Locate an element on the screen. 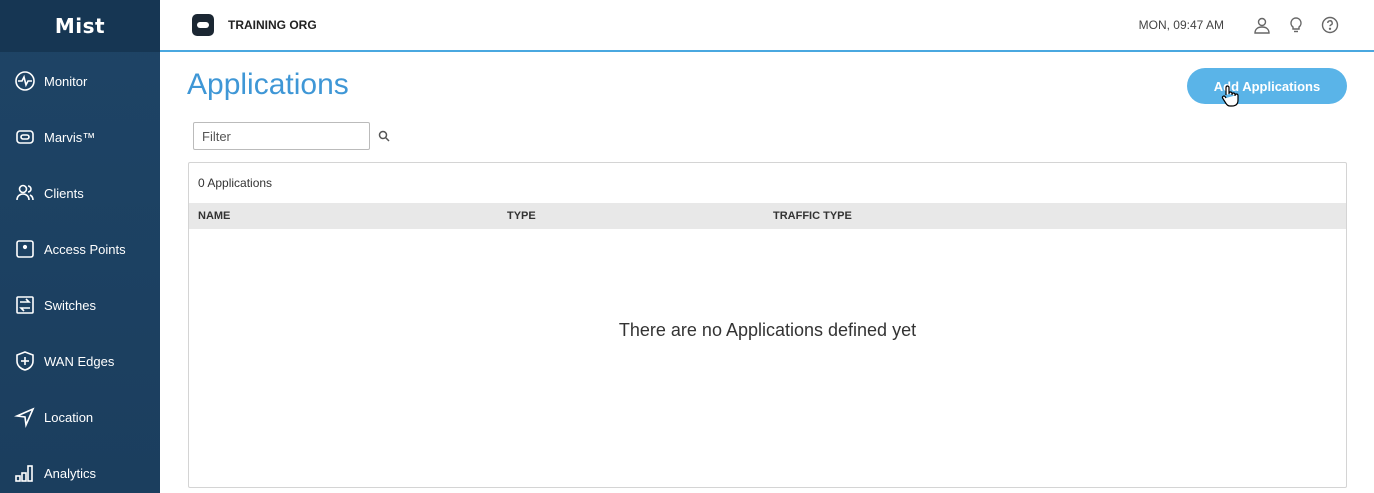 This screenshot has height=493, width=1374. top-bar: TRAINING ORG MON, 09:47 AM is located at coordinates (767, 26).